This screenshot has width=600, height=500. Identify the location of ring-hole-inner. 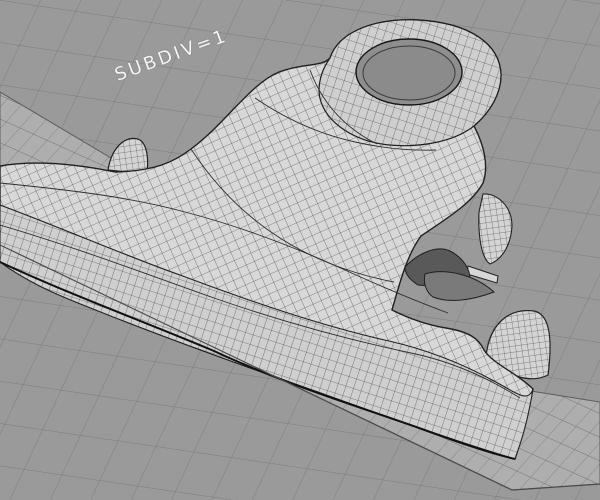
(409, 73).